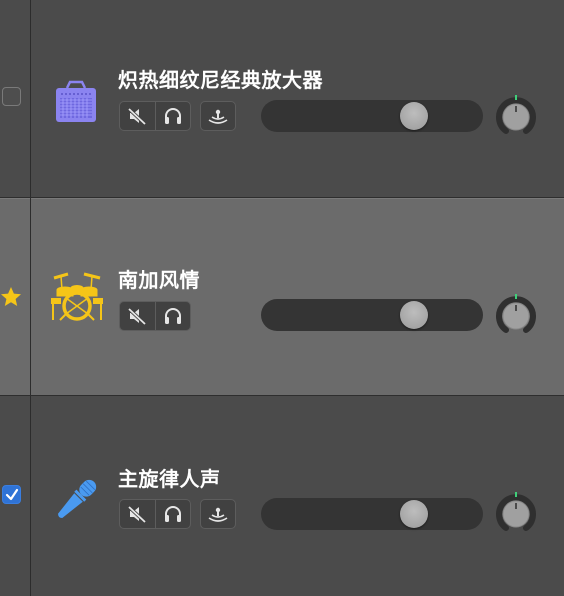 Image resolution: width=564 pixels, height=596 pixels. I want to click on microphone-icon, so click(77, 503).